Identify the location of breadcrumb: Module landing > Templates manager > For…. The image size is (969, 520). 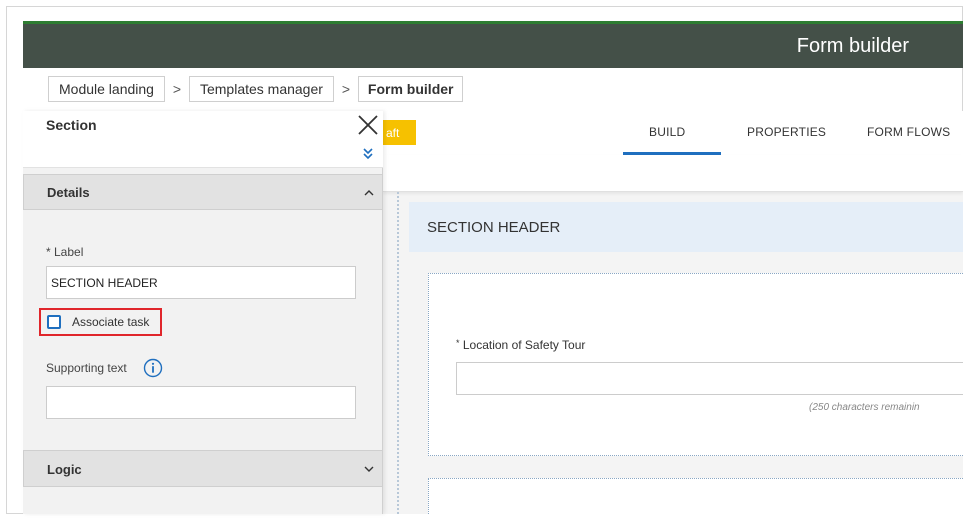
(256, 89).